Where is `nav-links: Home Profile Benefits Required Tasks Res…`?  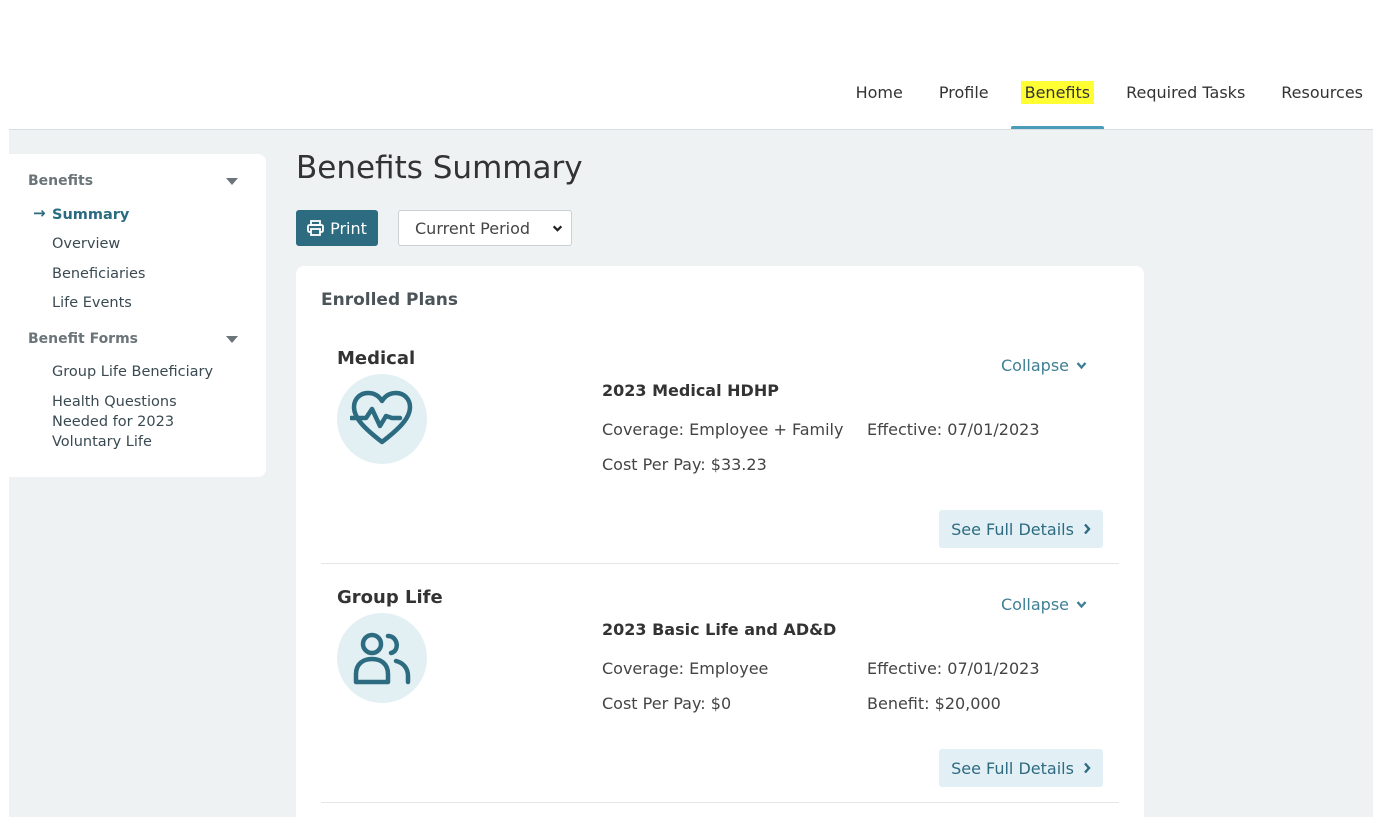 nav-links: Home Profile Benefits Required Tasks Res… is located at coordinates (1118, 105).